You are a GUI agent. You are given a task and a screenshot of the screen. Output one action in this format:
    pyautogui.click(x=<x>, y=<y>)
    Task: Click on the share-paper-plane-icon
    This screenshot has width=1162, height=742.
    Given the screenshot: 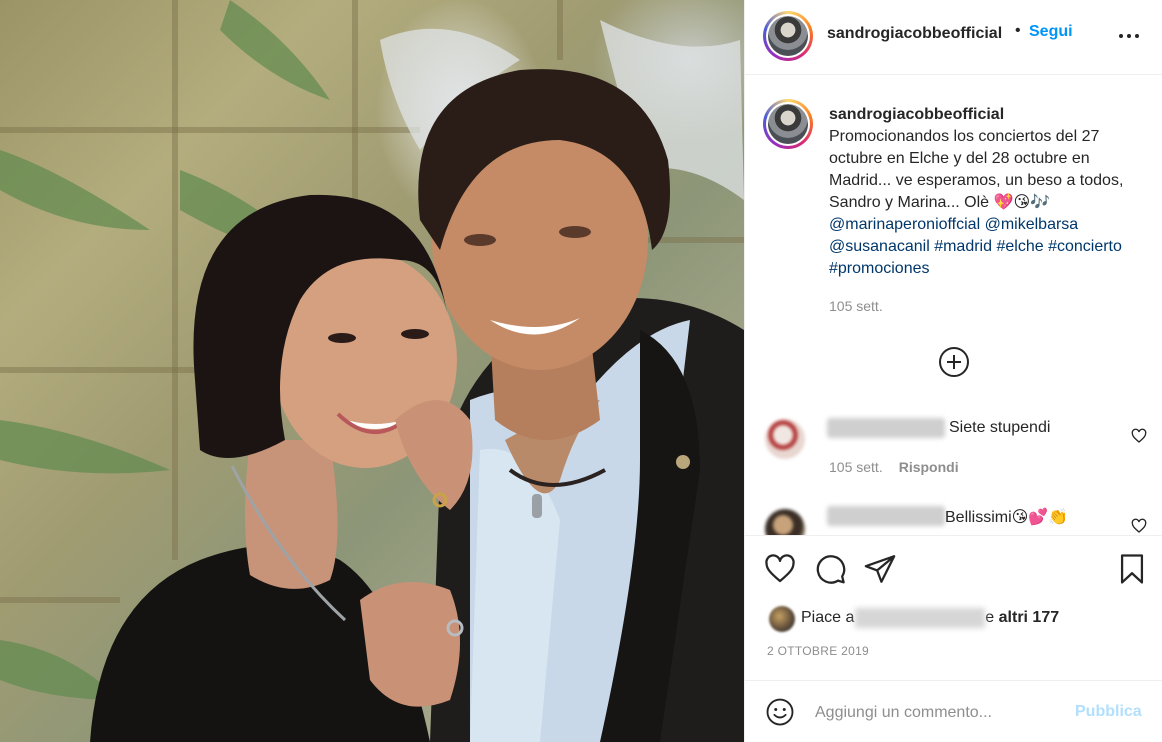 What is the action you would take?
    pyautogui.click(x=880, y=569)
    